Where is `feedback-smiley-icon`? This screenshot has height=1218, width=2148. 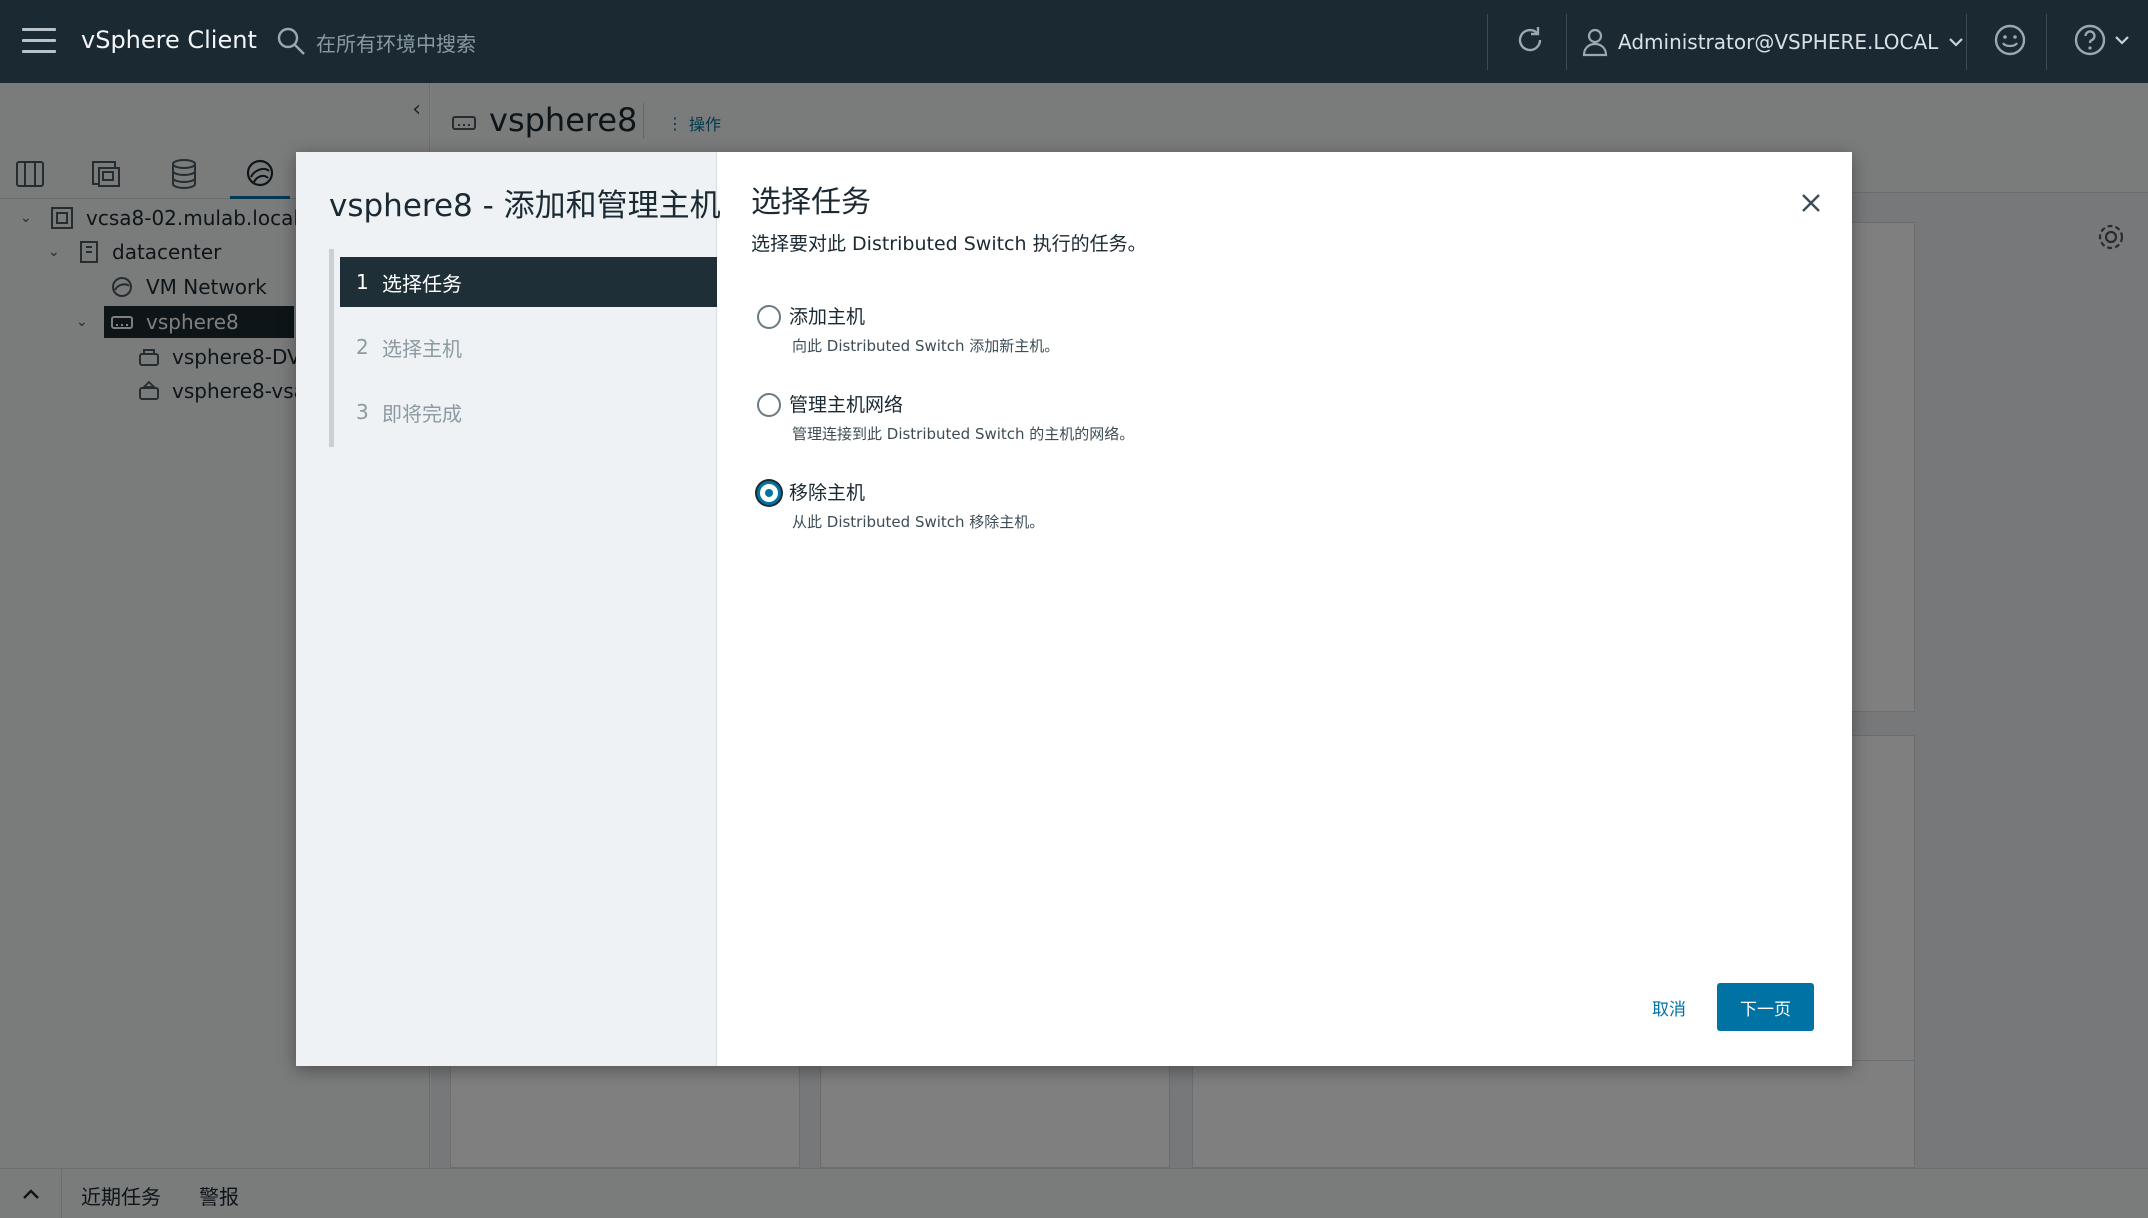
feedback-smiley-icon is located at coordinates (2010, 42).